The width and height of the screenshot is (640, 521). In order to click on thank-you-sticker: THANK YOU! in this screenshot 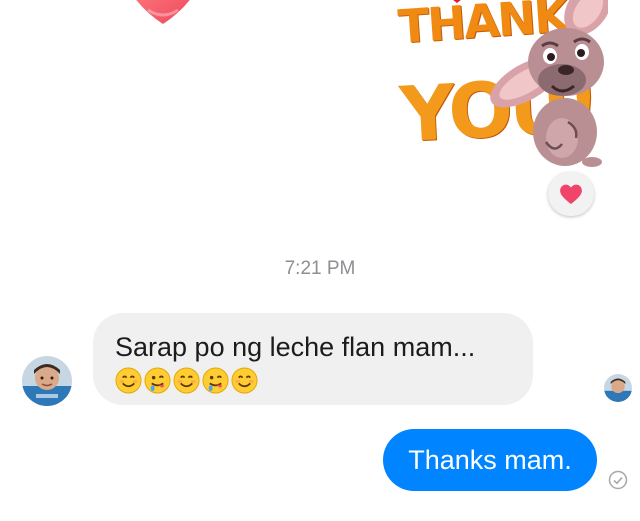, I will do `click(493, 96)`.